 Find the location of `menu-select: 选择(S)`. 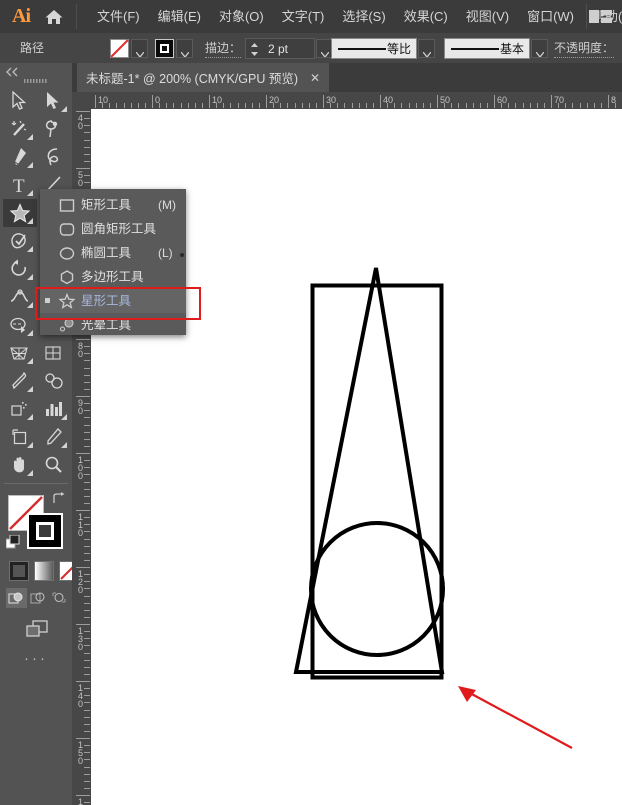

menu-select: 选择(S) is located at coordinates (363, 16).